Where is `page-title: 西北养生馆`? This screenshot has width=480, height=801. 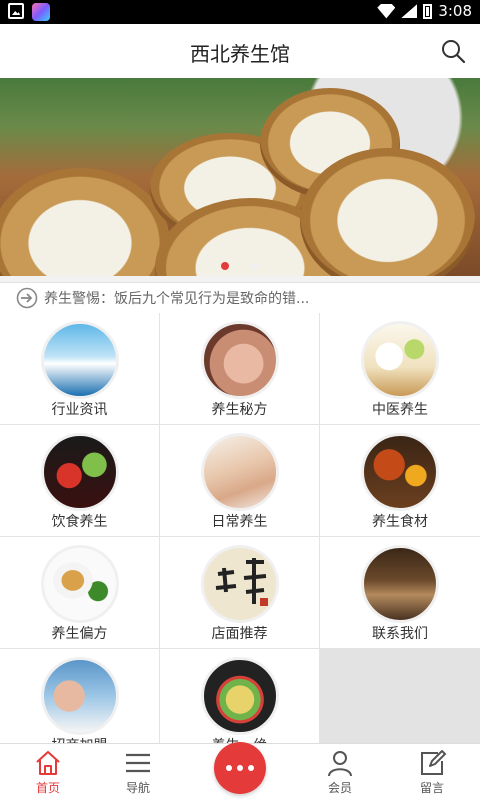 page-title: 西北养生馆 is located at coordinates (240, 54).